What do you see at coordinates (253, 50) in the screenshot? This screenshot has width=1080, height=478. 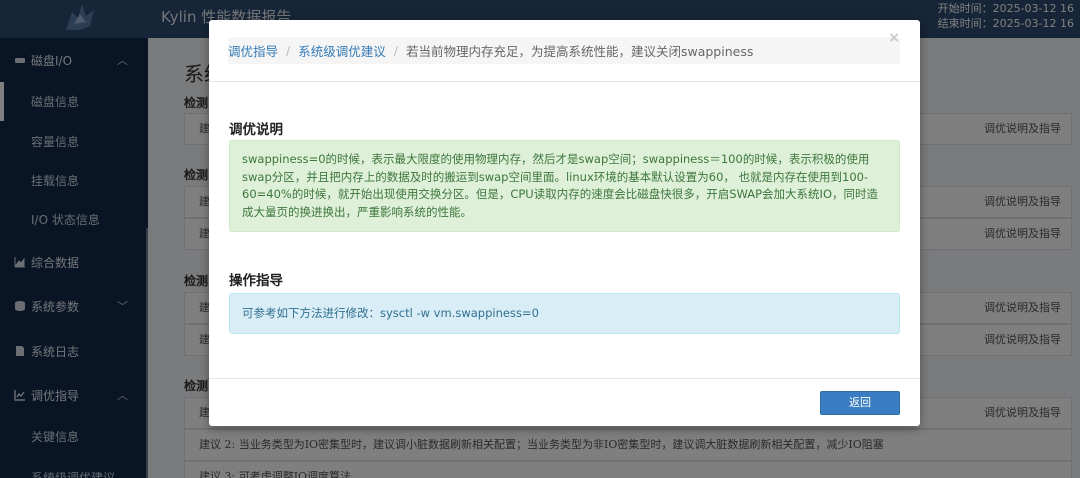 I see `breadcrumb-tuning-guide: 调优指导` at bounding box center [253, 50].